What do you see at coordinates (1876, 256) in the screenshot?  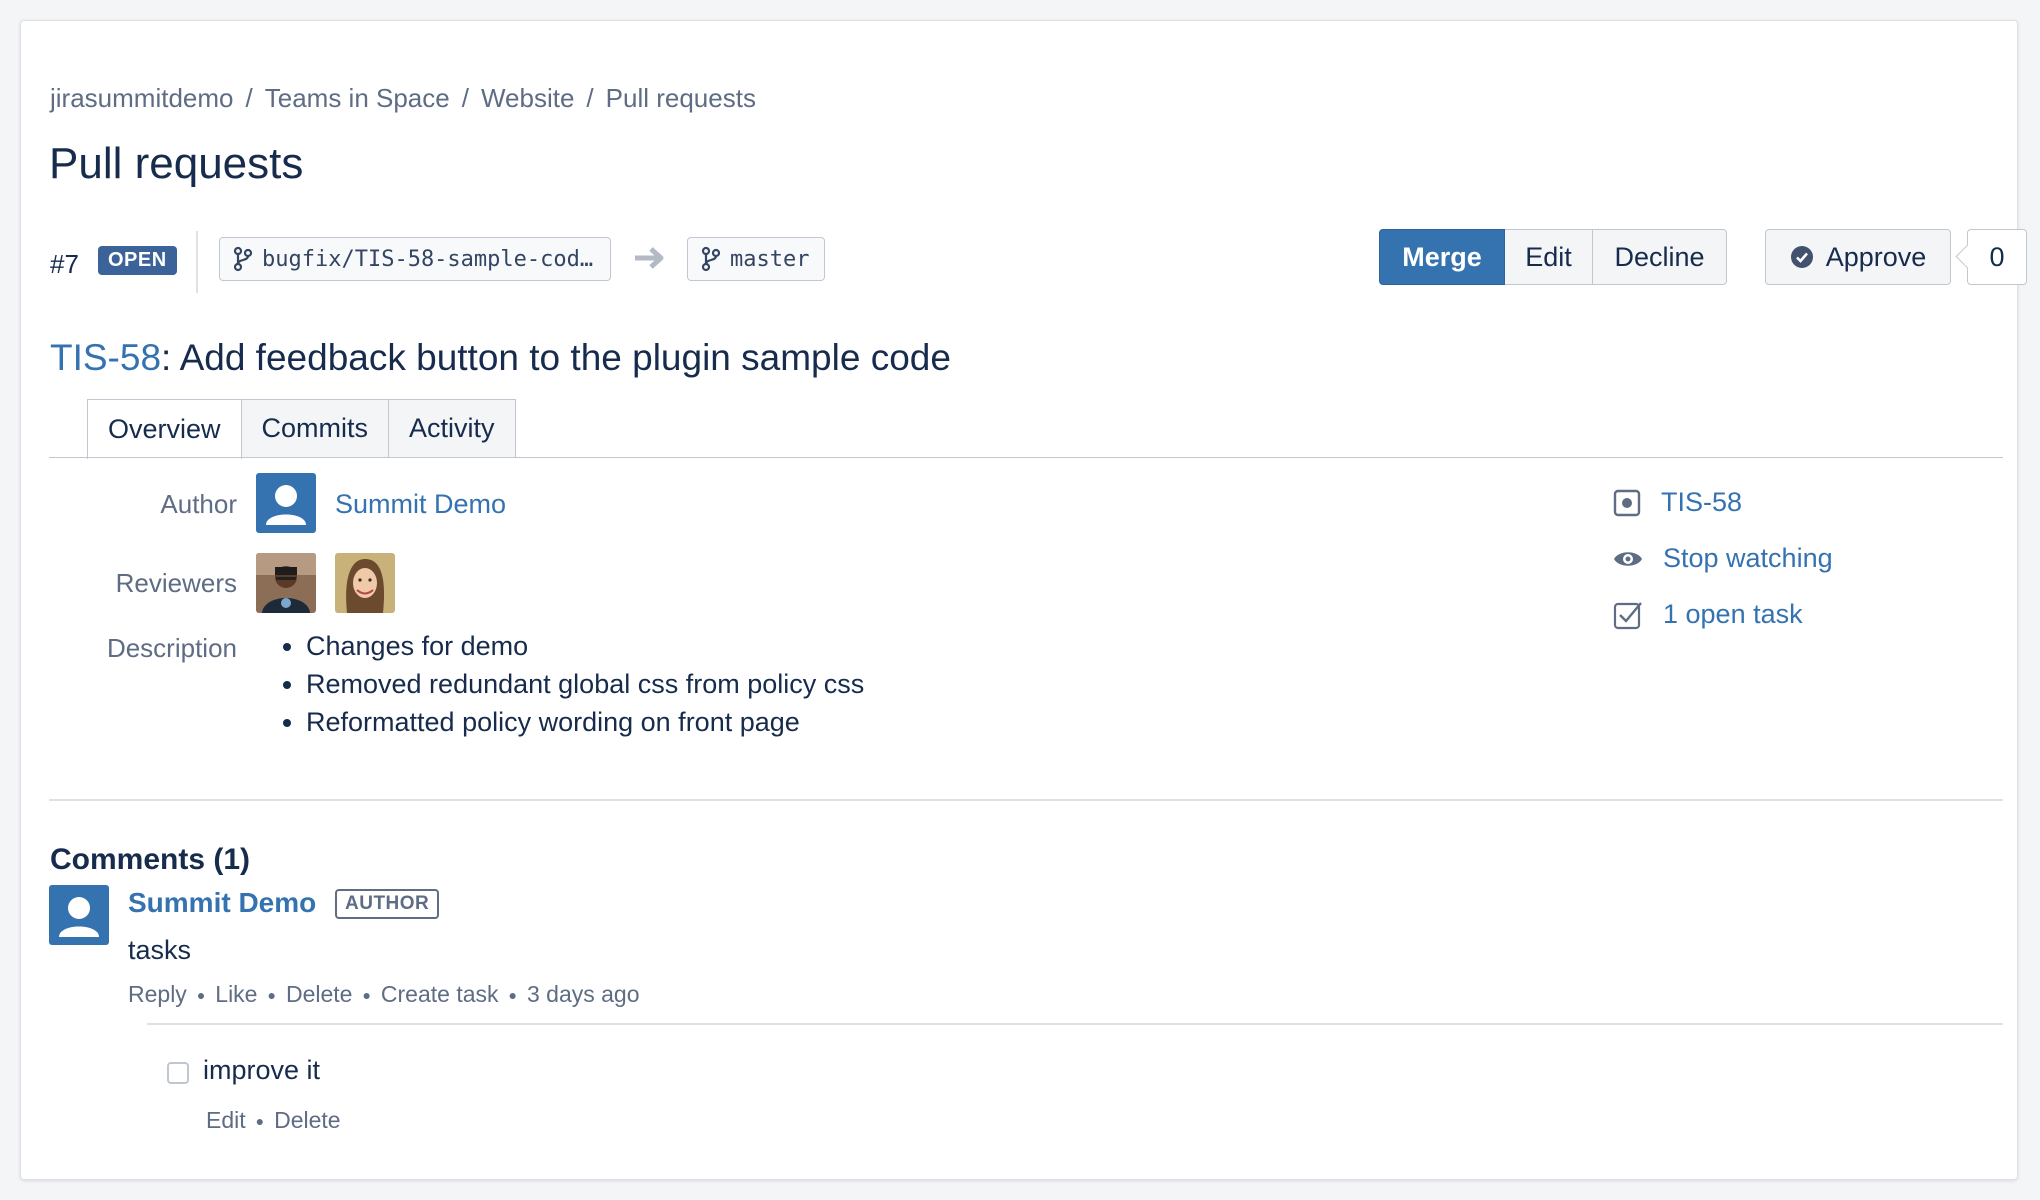 I see `approve-label: Approve` at bounding box center [1876, 256].